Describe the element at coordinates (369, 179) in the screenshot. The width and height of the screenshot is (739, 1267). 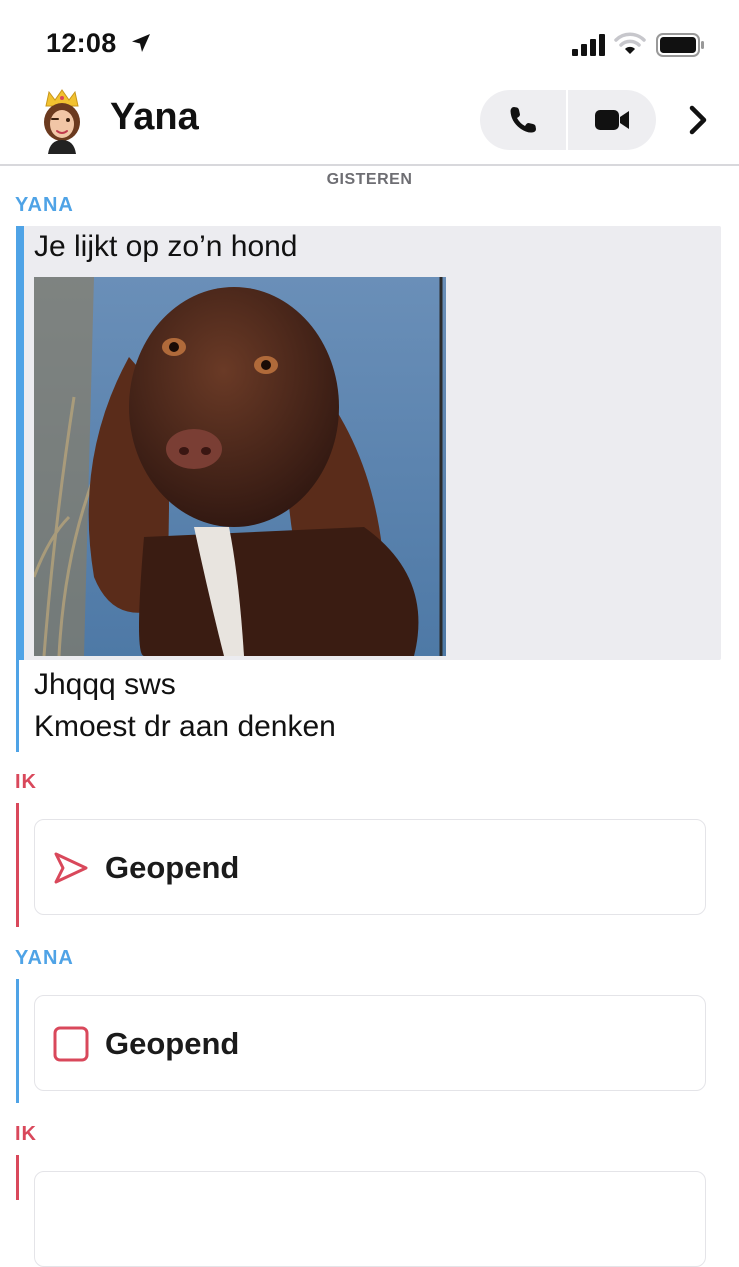
I see `date-divider: GISTEREN` at that location.